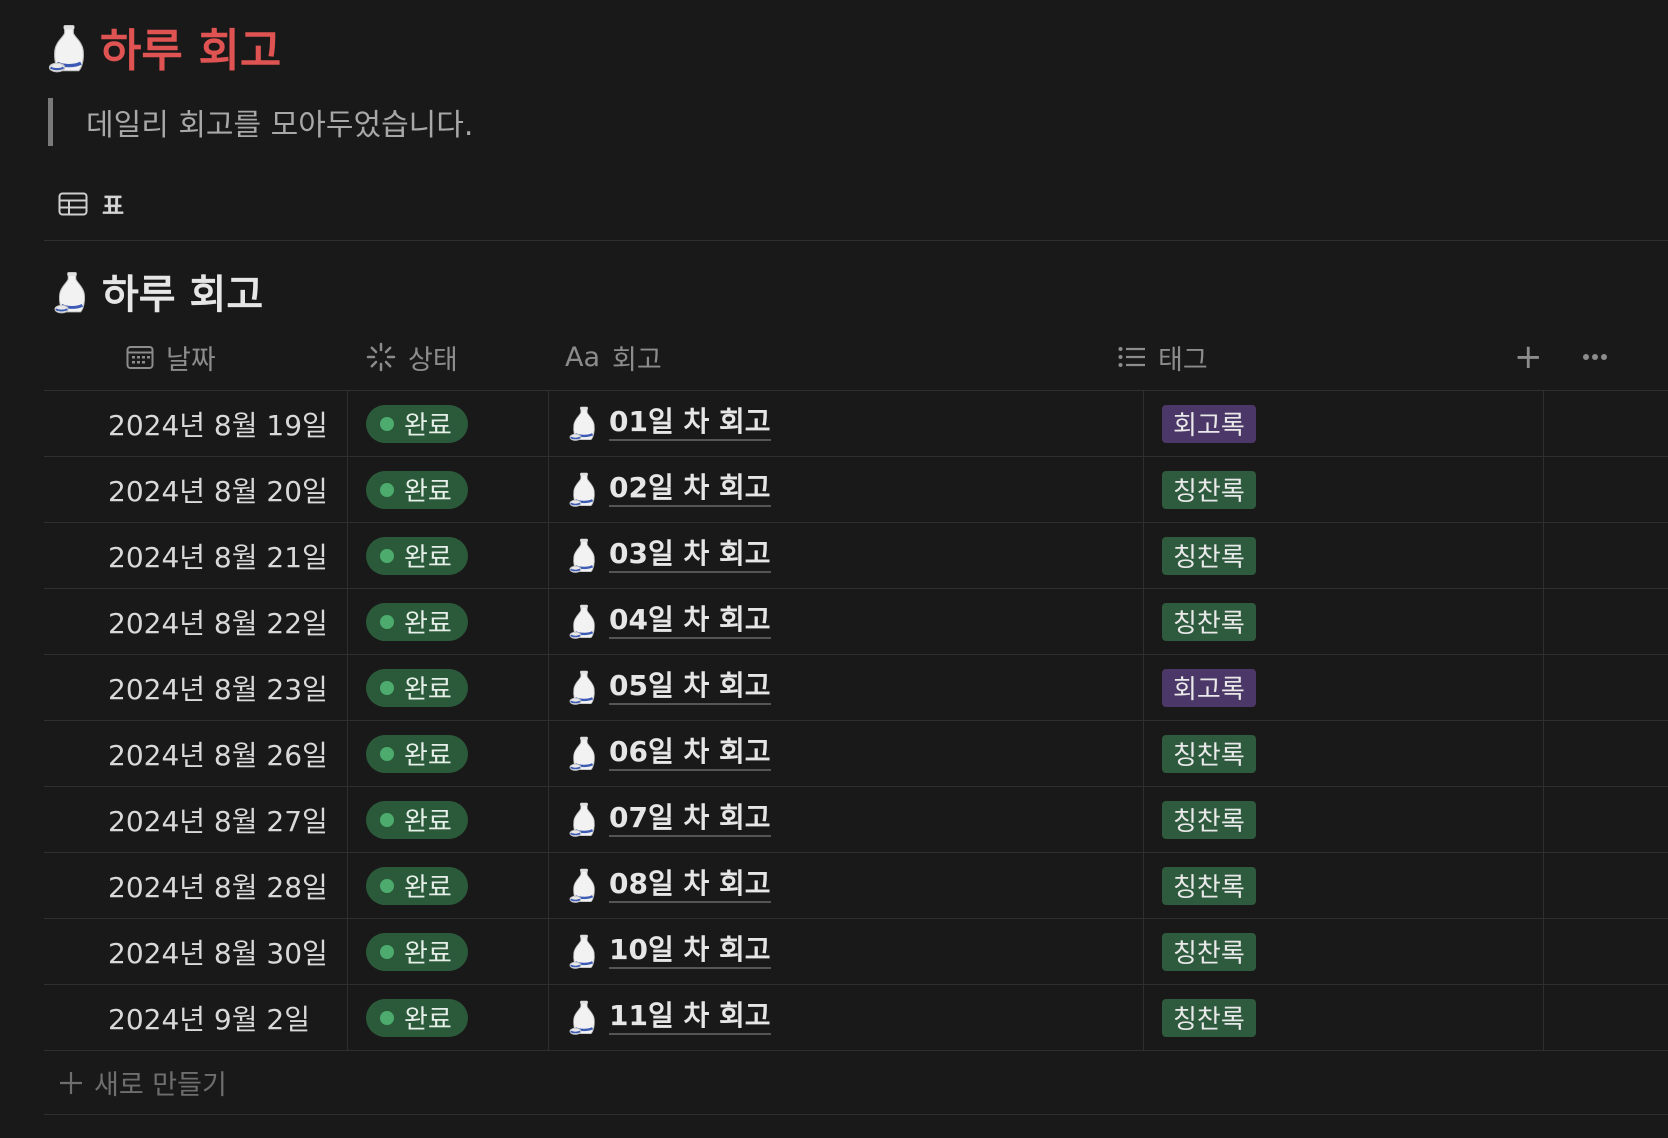  Describe the element at coordinates (171, 357) in the screenshot. I see `column-header-date: 날짜` at that location.